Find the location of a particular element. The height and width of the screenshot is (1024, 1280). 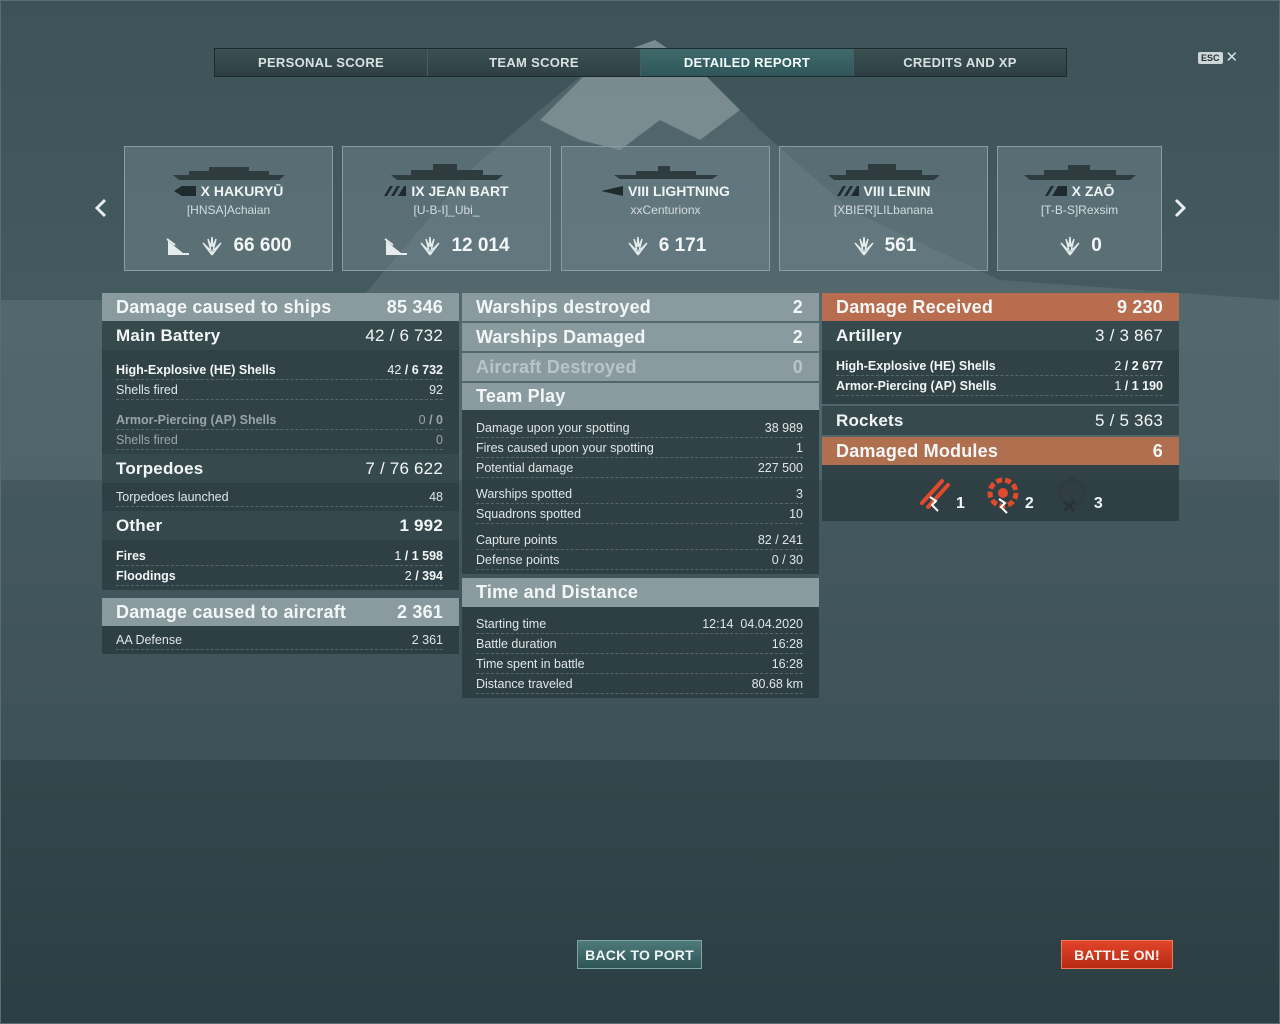

warships-destroyed-header: Warships destroyed 2 is located at coordinates (640, 307).